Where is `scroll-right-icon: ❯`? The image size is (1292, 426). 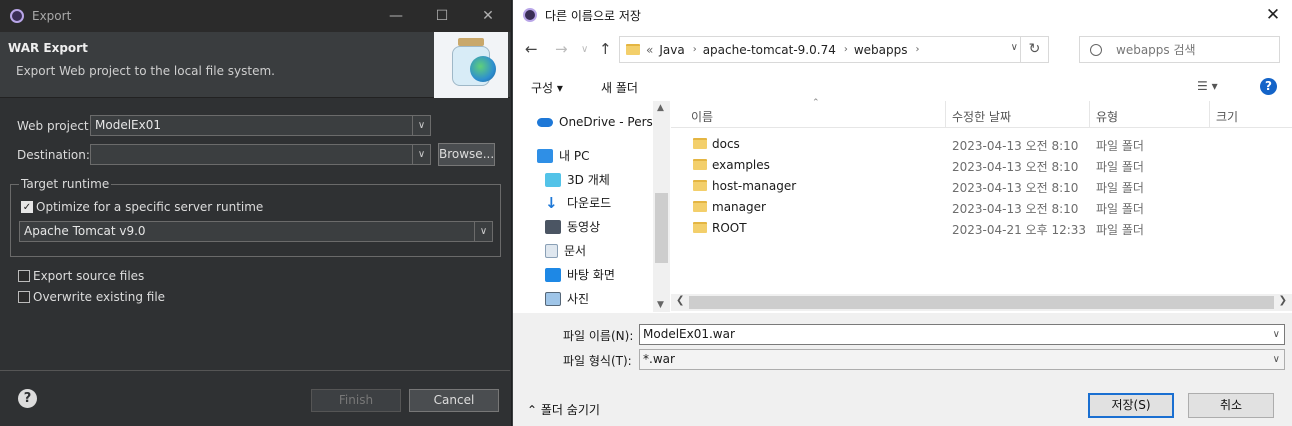
scroll-right-icon: ❯ is located at coordinates (1283, 300).